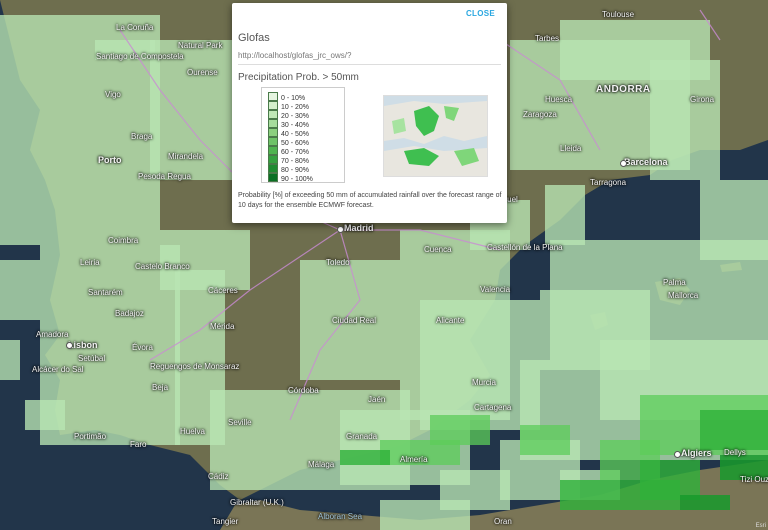 The height and width of the screenshot is (530, 768). I want to click on city-label: Tizi Ouzou, so click(754, 479).